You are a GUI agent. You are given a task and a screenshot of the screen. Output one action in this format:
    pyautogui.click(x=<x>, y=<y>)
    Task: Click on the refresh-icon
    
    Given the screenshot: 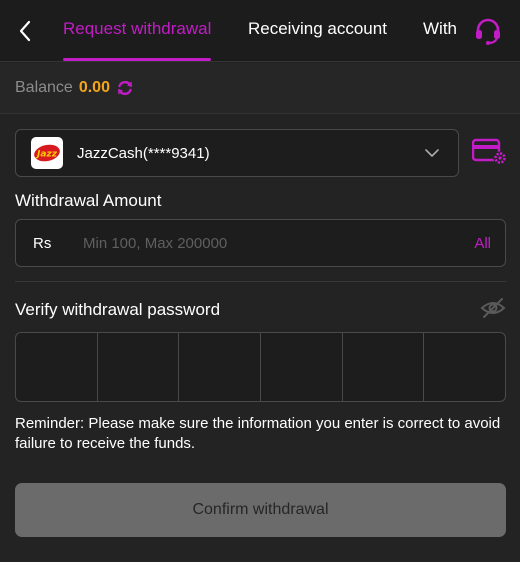 What is the action you would take?
    pyautogui.click(x=125, y=88)
    